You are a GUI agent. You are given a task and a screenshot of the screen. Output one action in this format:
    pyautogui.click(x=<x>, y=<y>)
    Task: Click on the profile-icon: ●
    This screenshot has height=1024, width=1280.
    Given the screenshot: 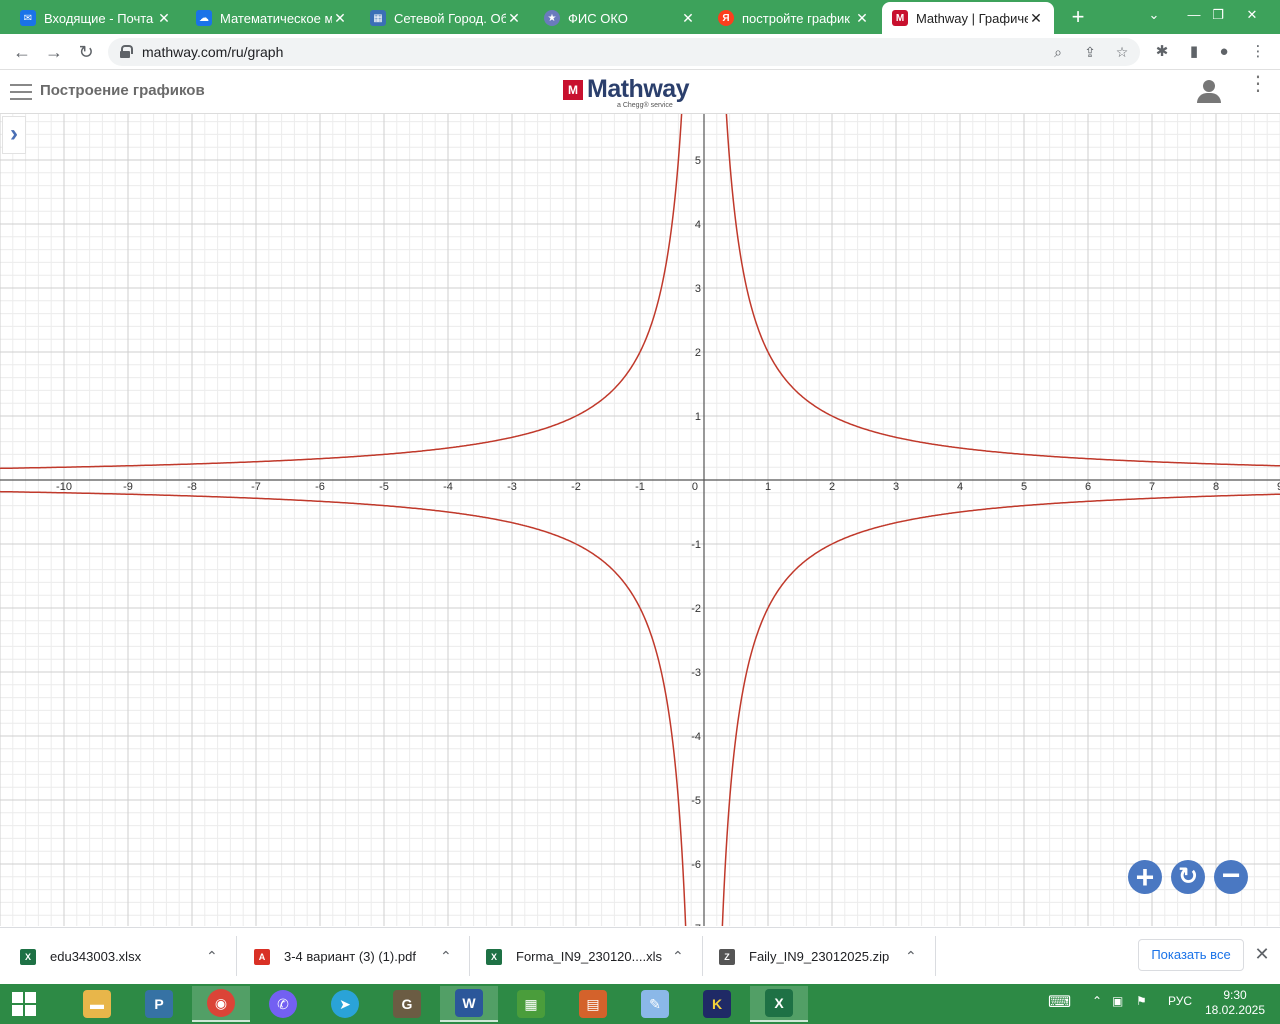 What is the action you would take?
    pyautogui.click(x=1224, y=52)
    